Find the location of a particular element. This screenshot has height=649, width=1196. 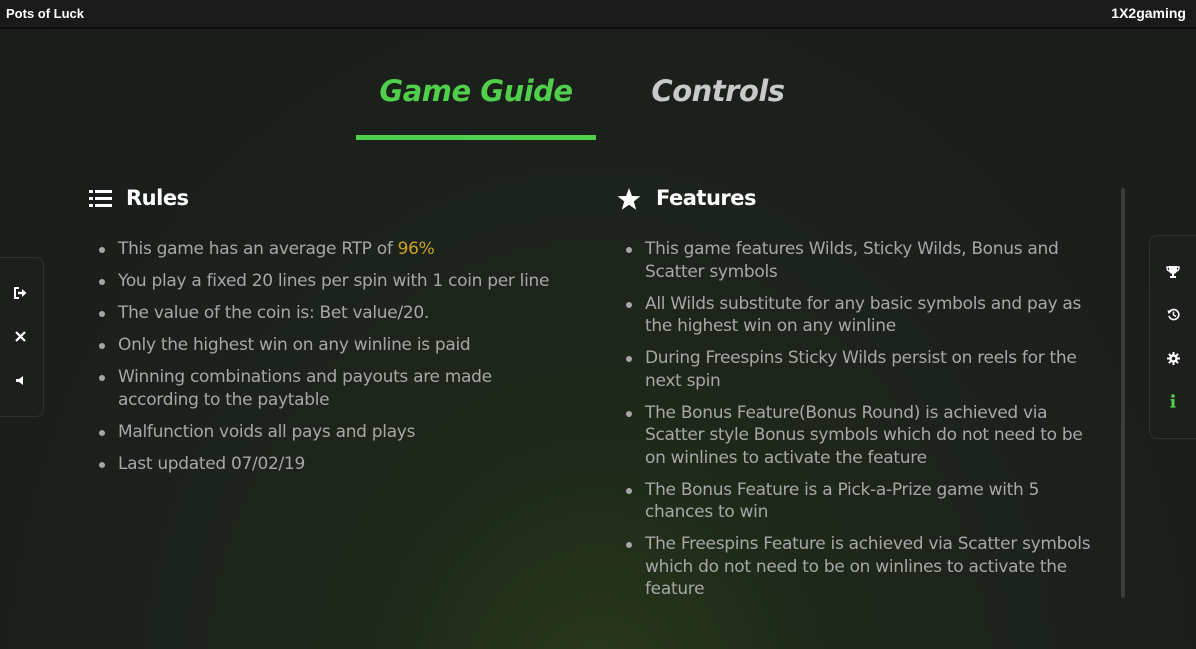

history-icon is located at coordinates (1173, 314).